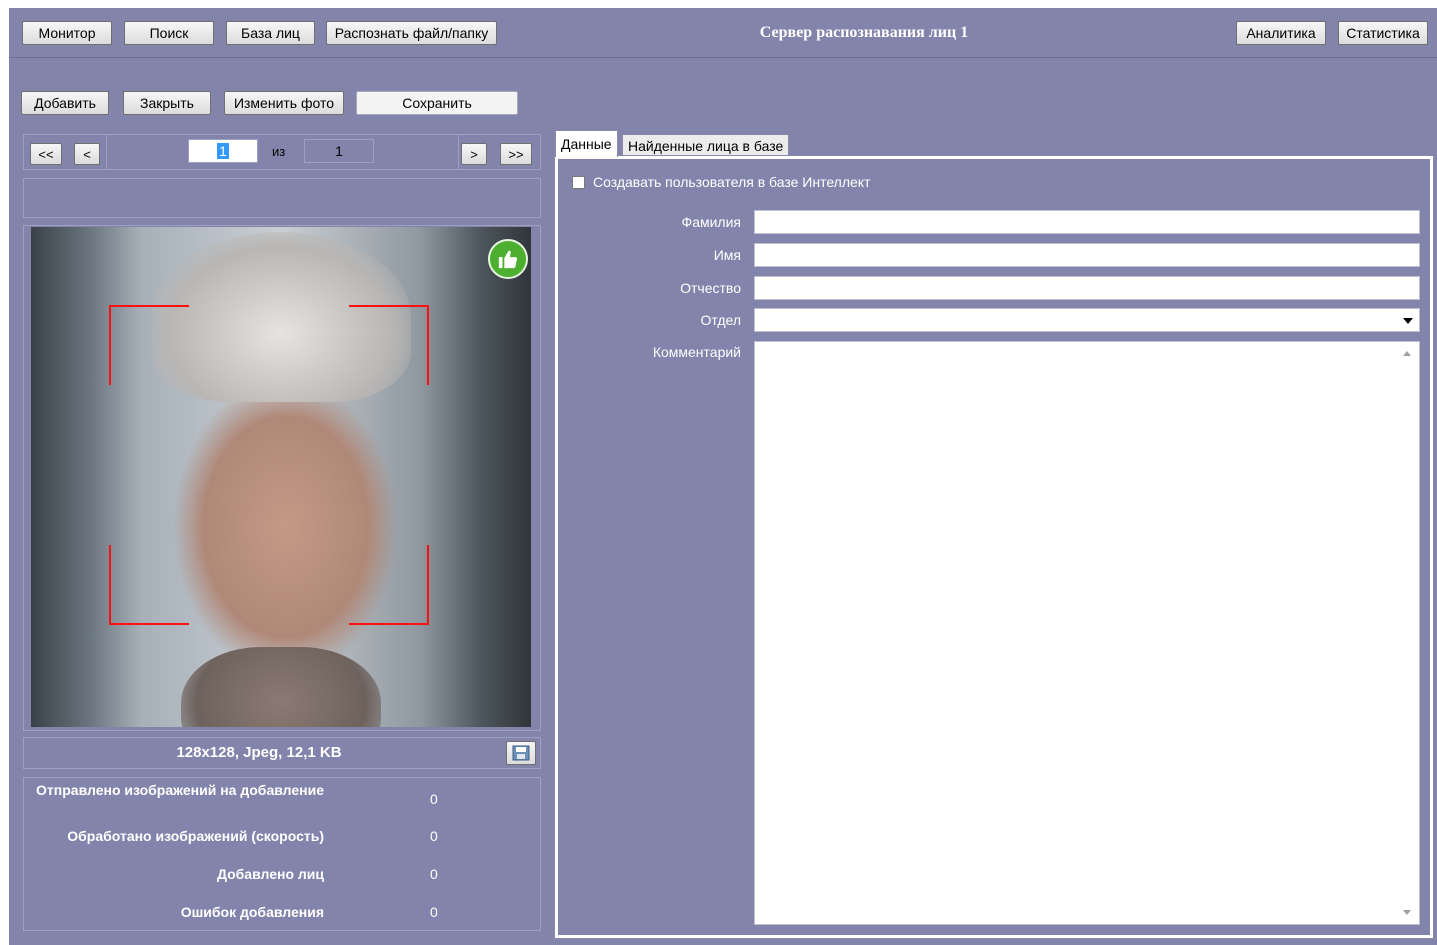  What do you see at coordinates (1407, 353) in the screenshot?
I see `scroll-up-icon` at bounding box center [1407, 353].